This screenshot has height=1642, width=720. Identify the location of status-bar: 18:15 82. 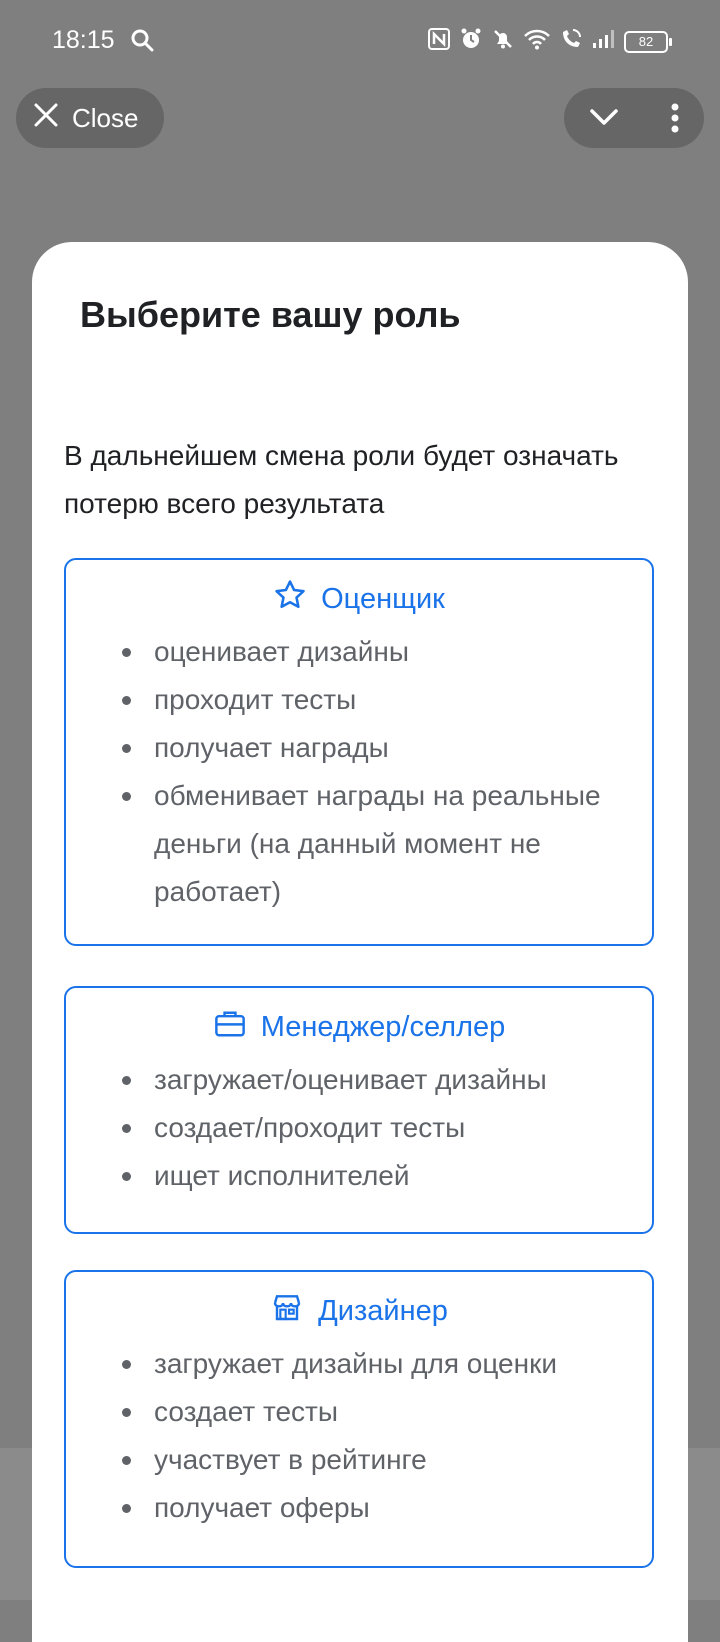
(360, 42).